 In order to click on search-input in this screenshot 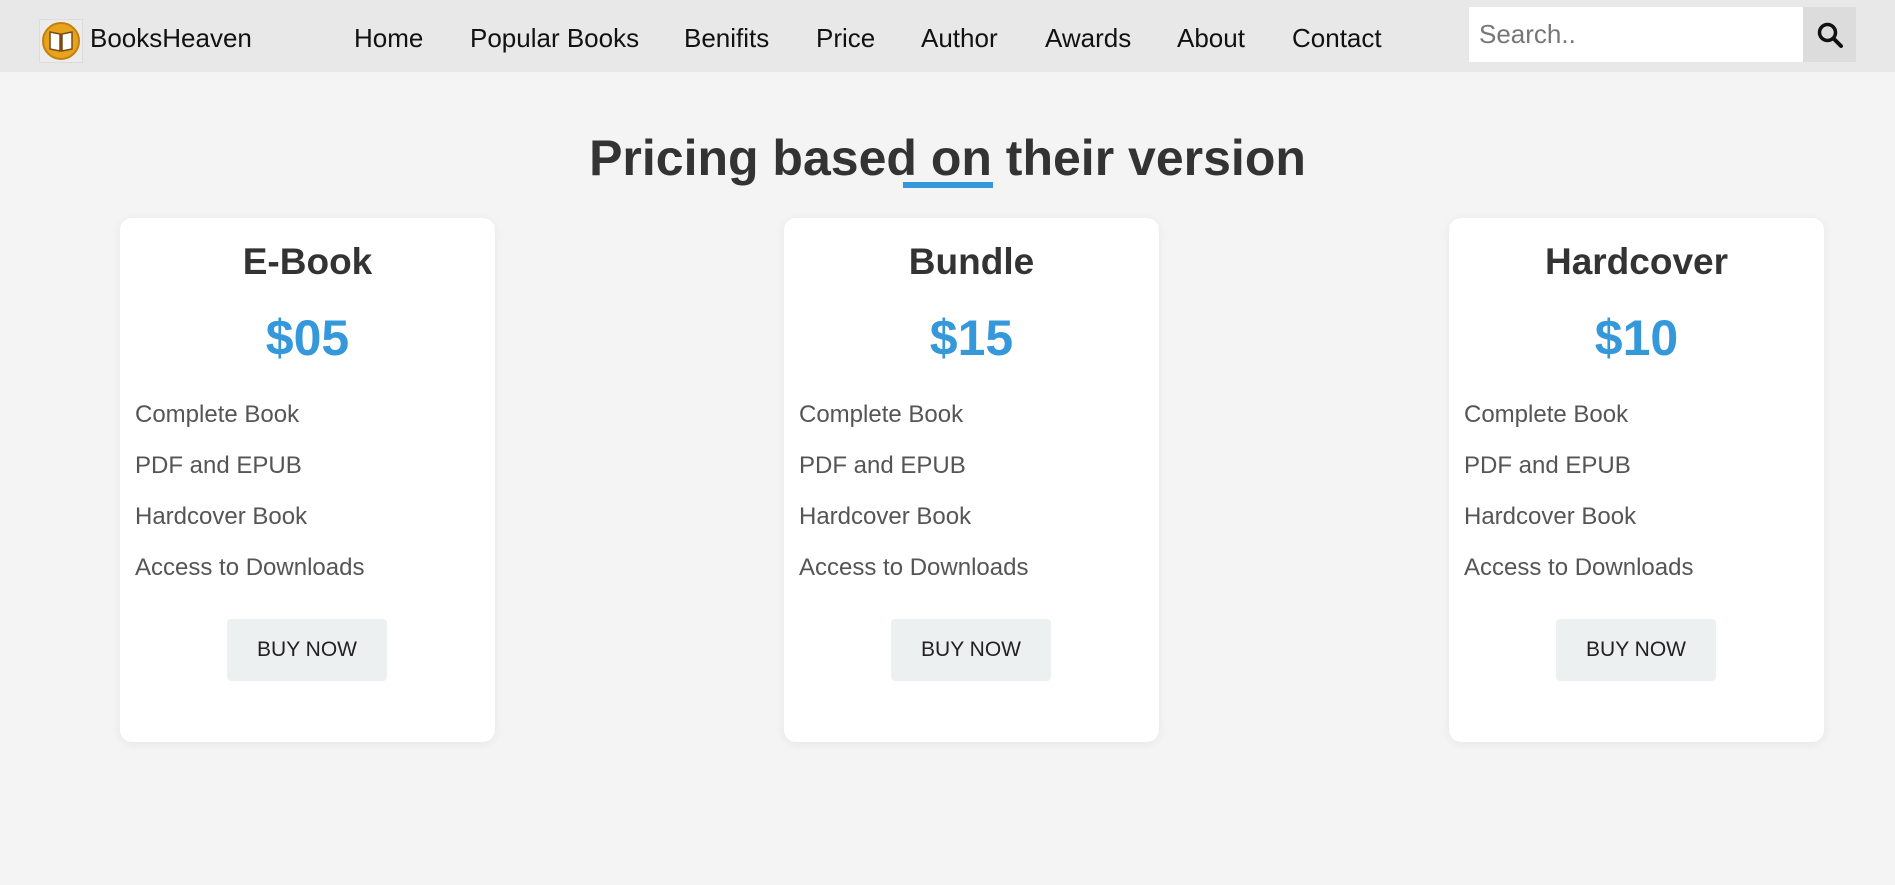, I will do `click(1636, 34)`.